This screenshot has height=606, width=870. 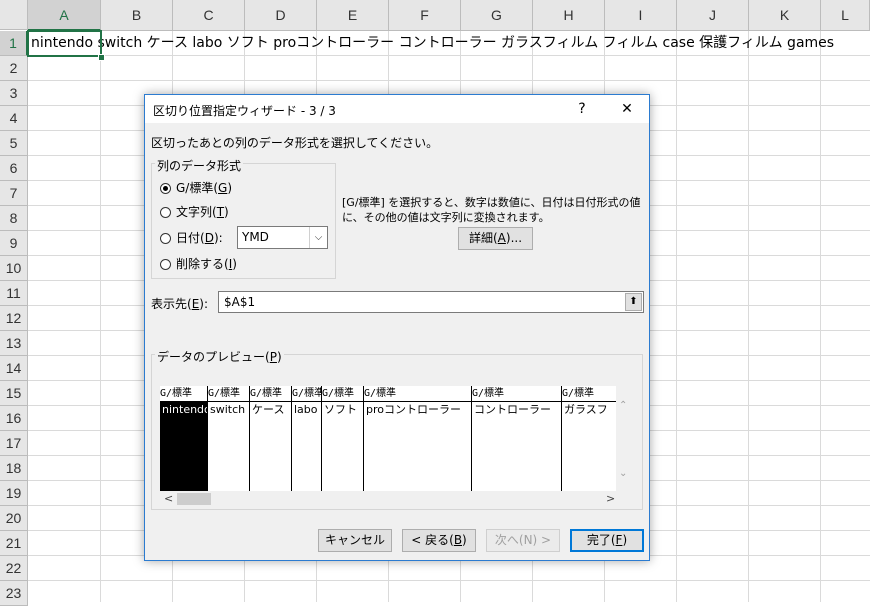 What do you see at coordinates (168, 499) in the screenshot?
I see `chevron-left-icon: <` at bounding box center [168, 499].